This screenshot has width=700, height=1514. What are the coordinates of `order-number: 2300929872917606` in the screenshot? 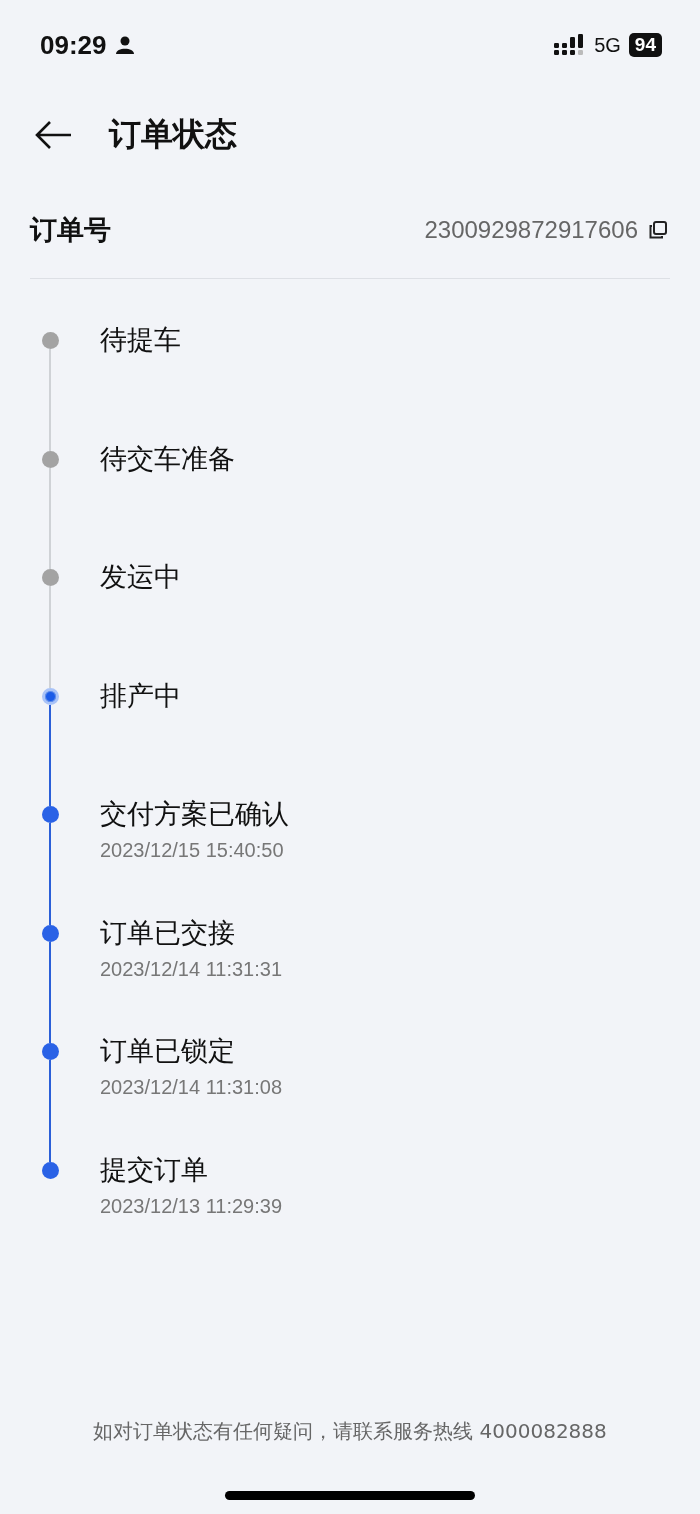 It's located at (531, 230).